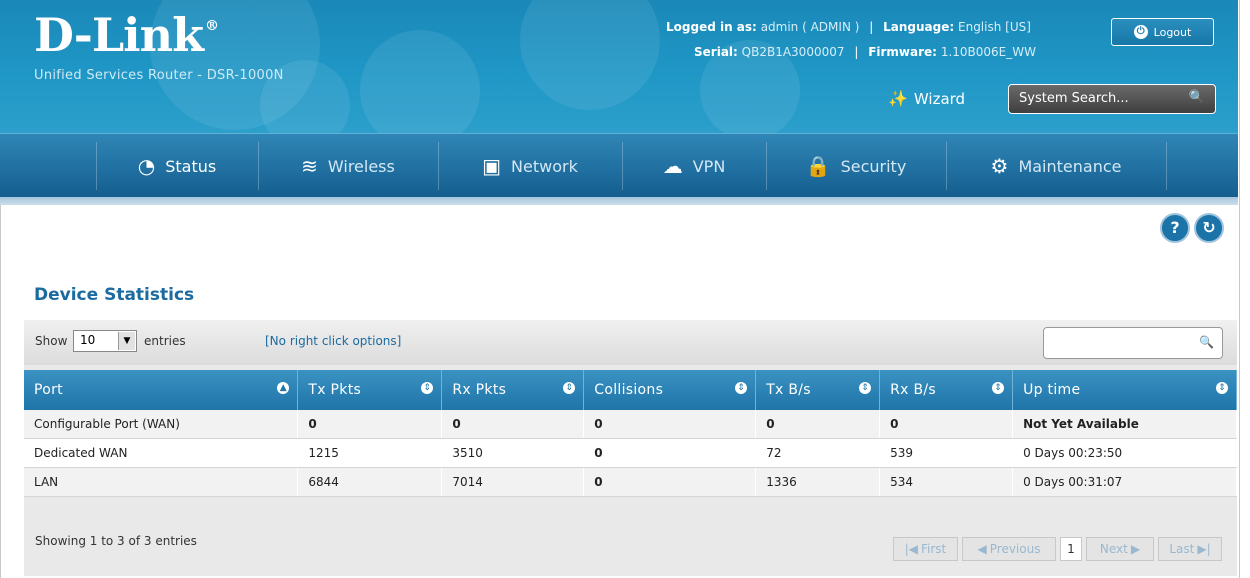  What do you see at coordinates (1112, 99) in the screenshot?
I see `system-search-input: System Search... 🔍` at bounding box center [1112, 99].